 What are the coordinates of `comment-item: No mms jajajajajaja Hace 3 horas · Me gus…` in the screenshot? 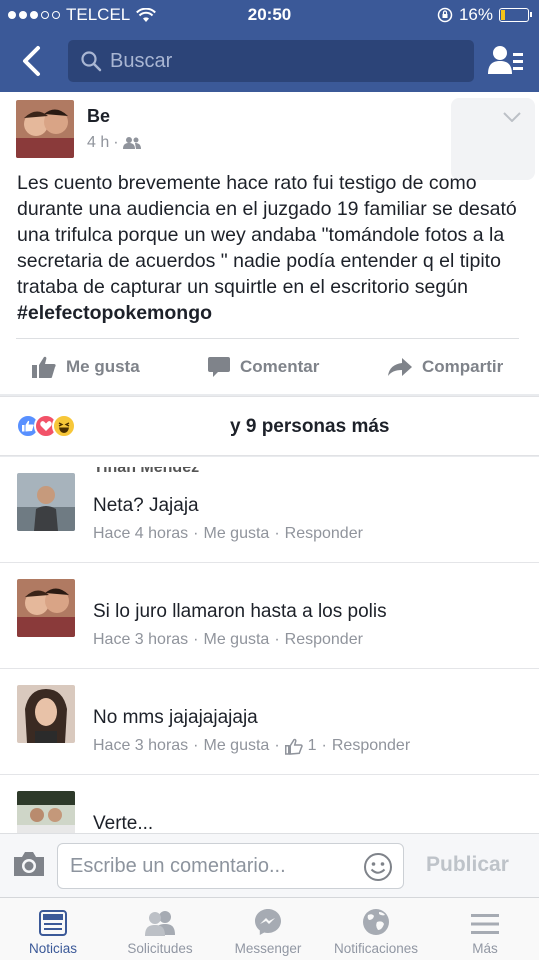 It's located at (269, 722).